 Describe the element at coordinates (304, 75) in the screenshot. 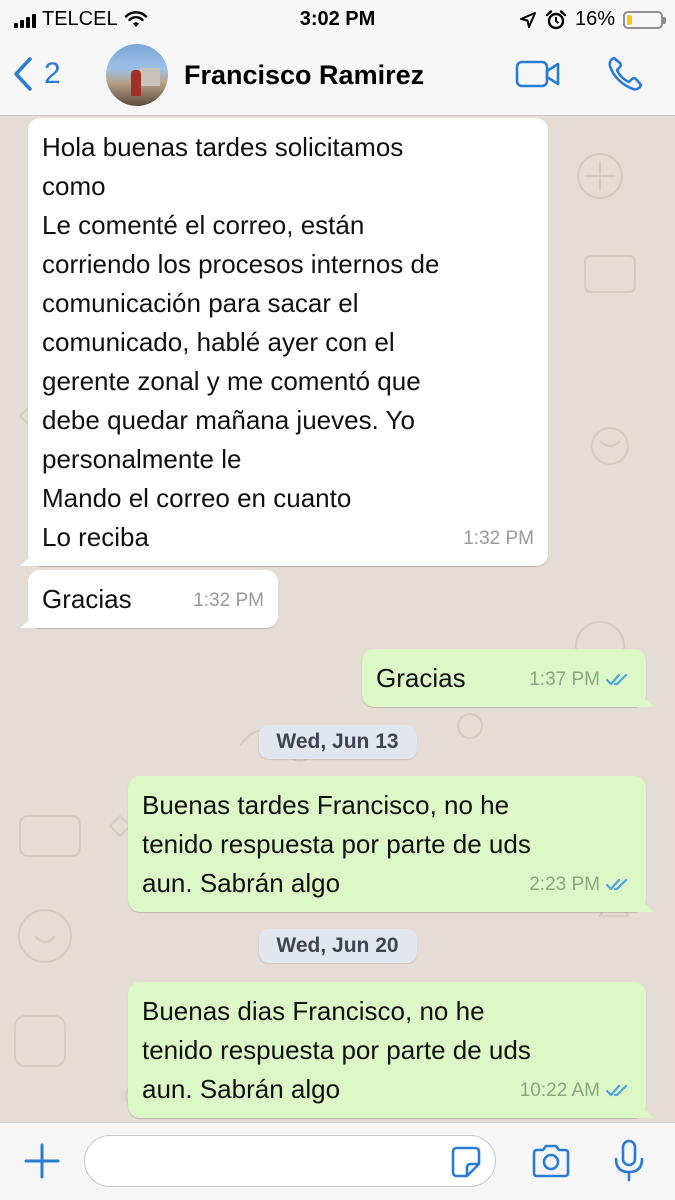

I see `contact-name: Francisco Ramirez` at that location.